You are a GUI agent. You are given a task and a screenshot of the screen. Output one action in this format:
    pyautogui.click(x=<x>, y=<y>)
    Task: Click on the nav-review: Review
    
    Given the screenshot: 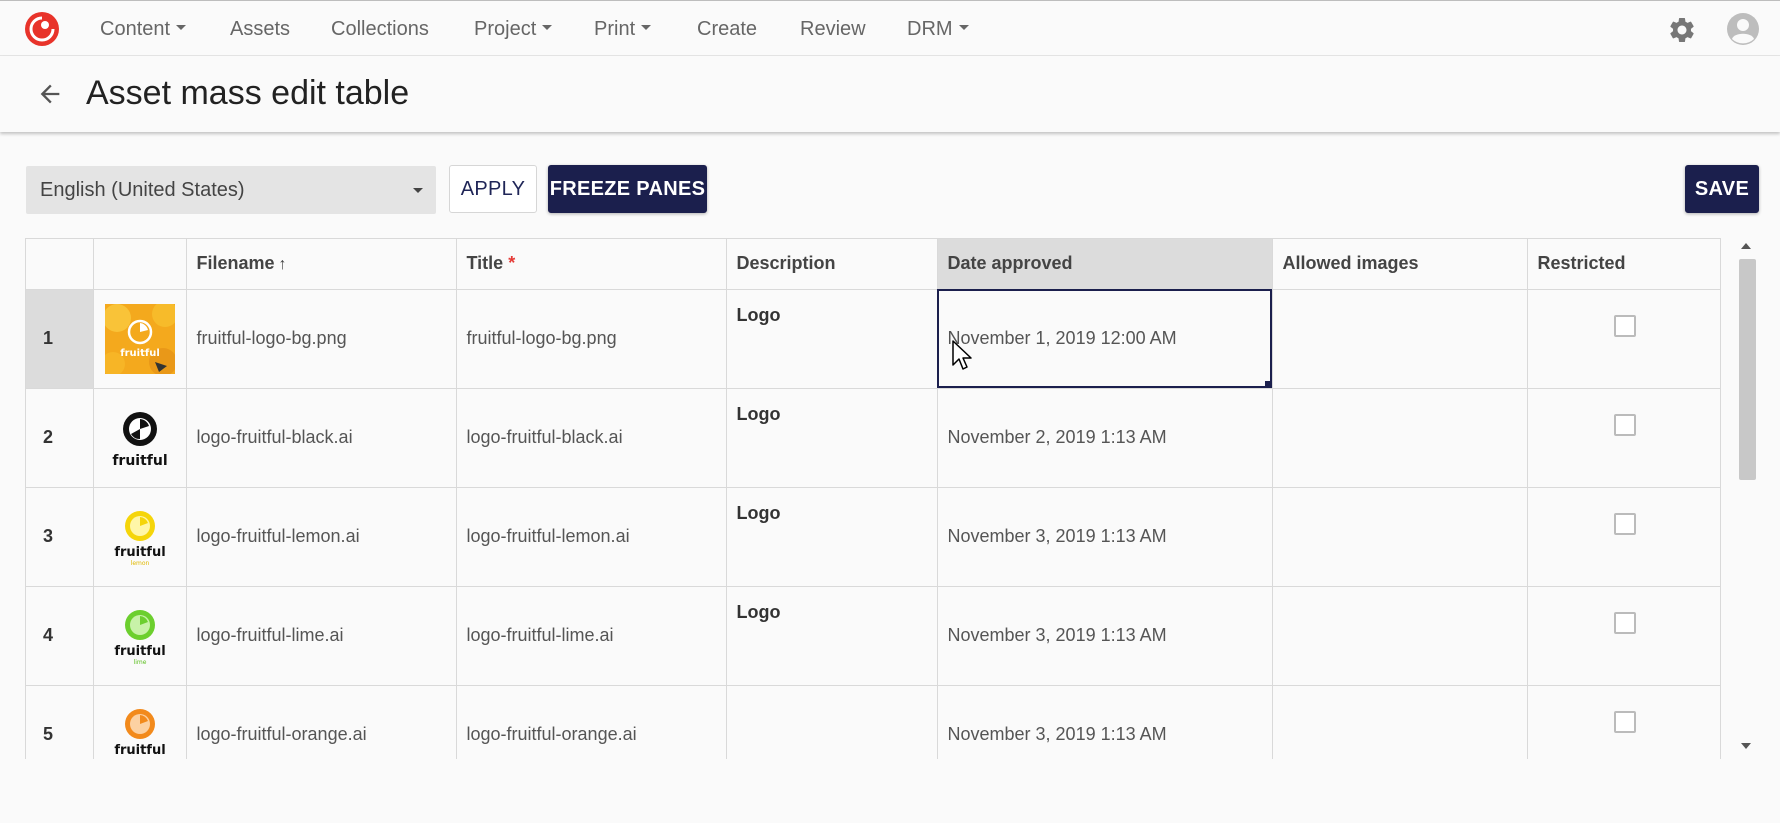 What is the action you would take?
    pyautogui.click(x=833, y=29)
    